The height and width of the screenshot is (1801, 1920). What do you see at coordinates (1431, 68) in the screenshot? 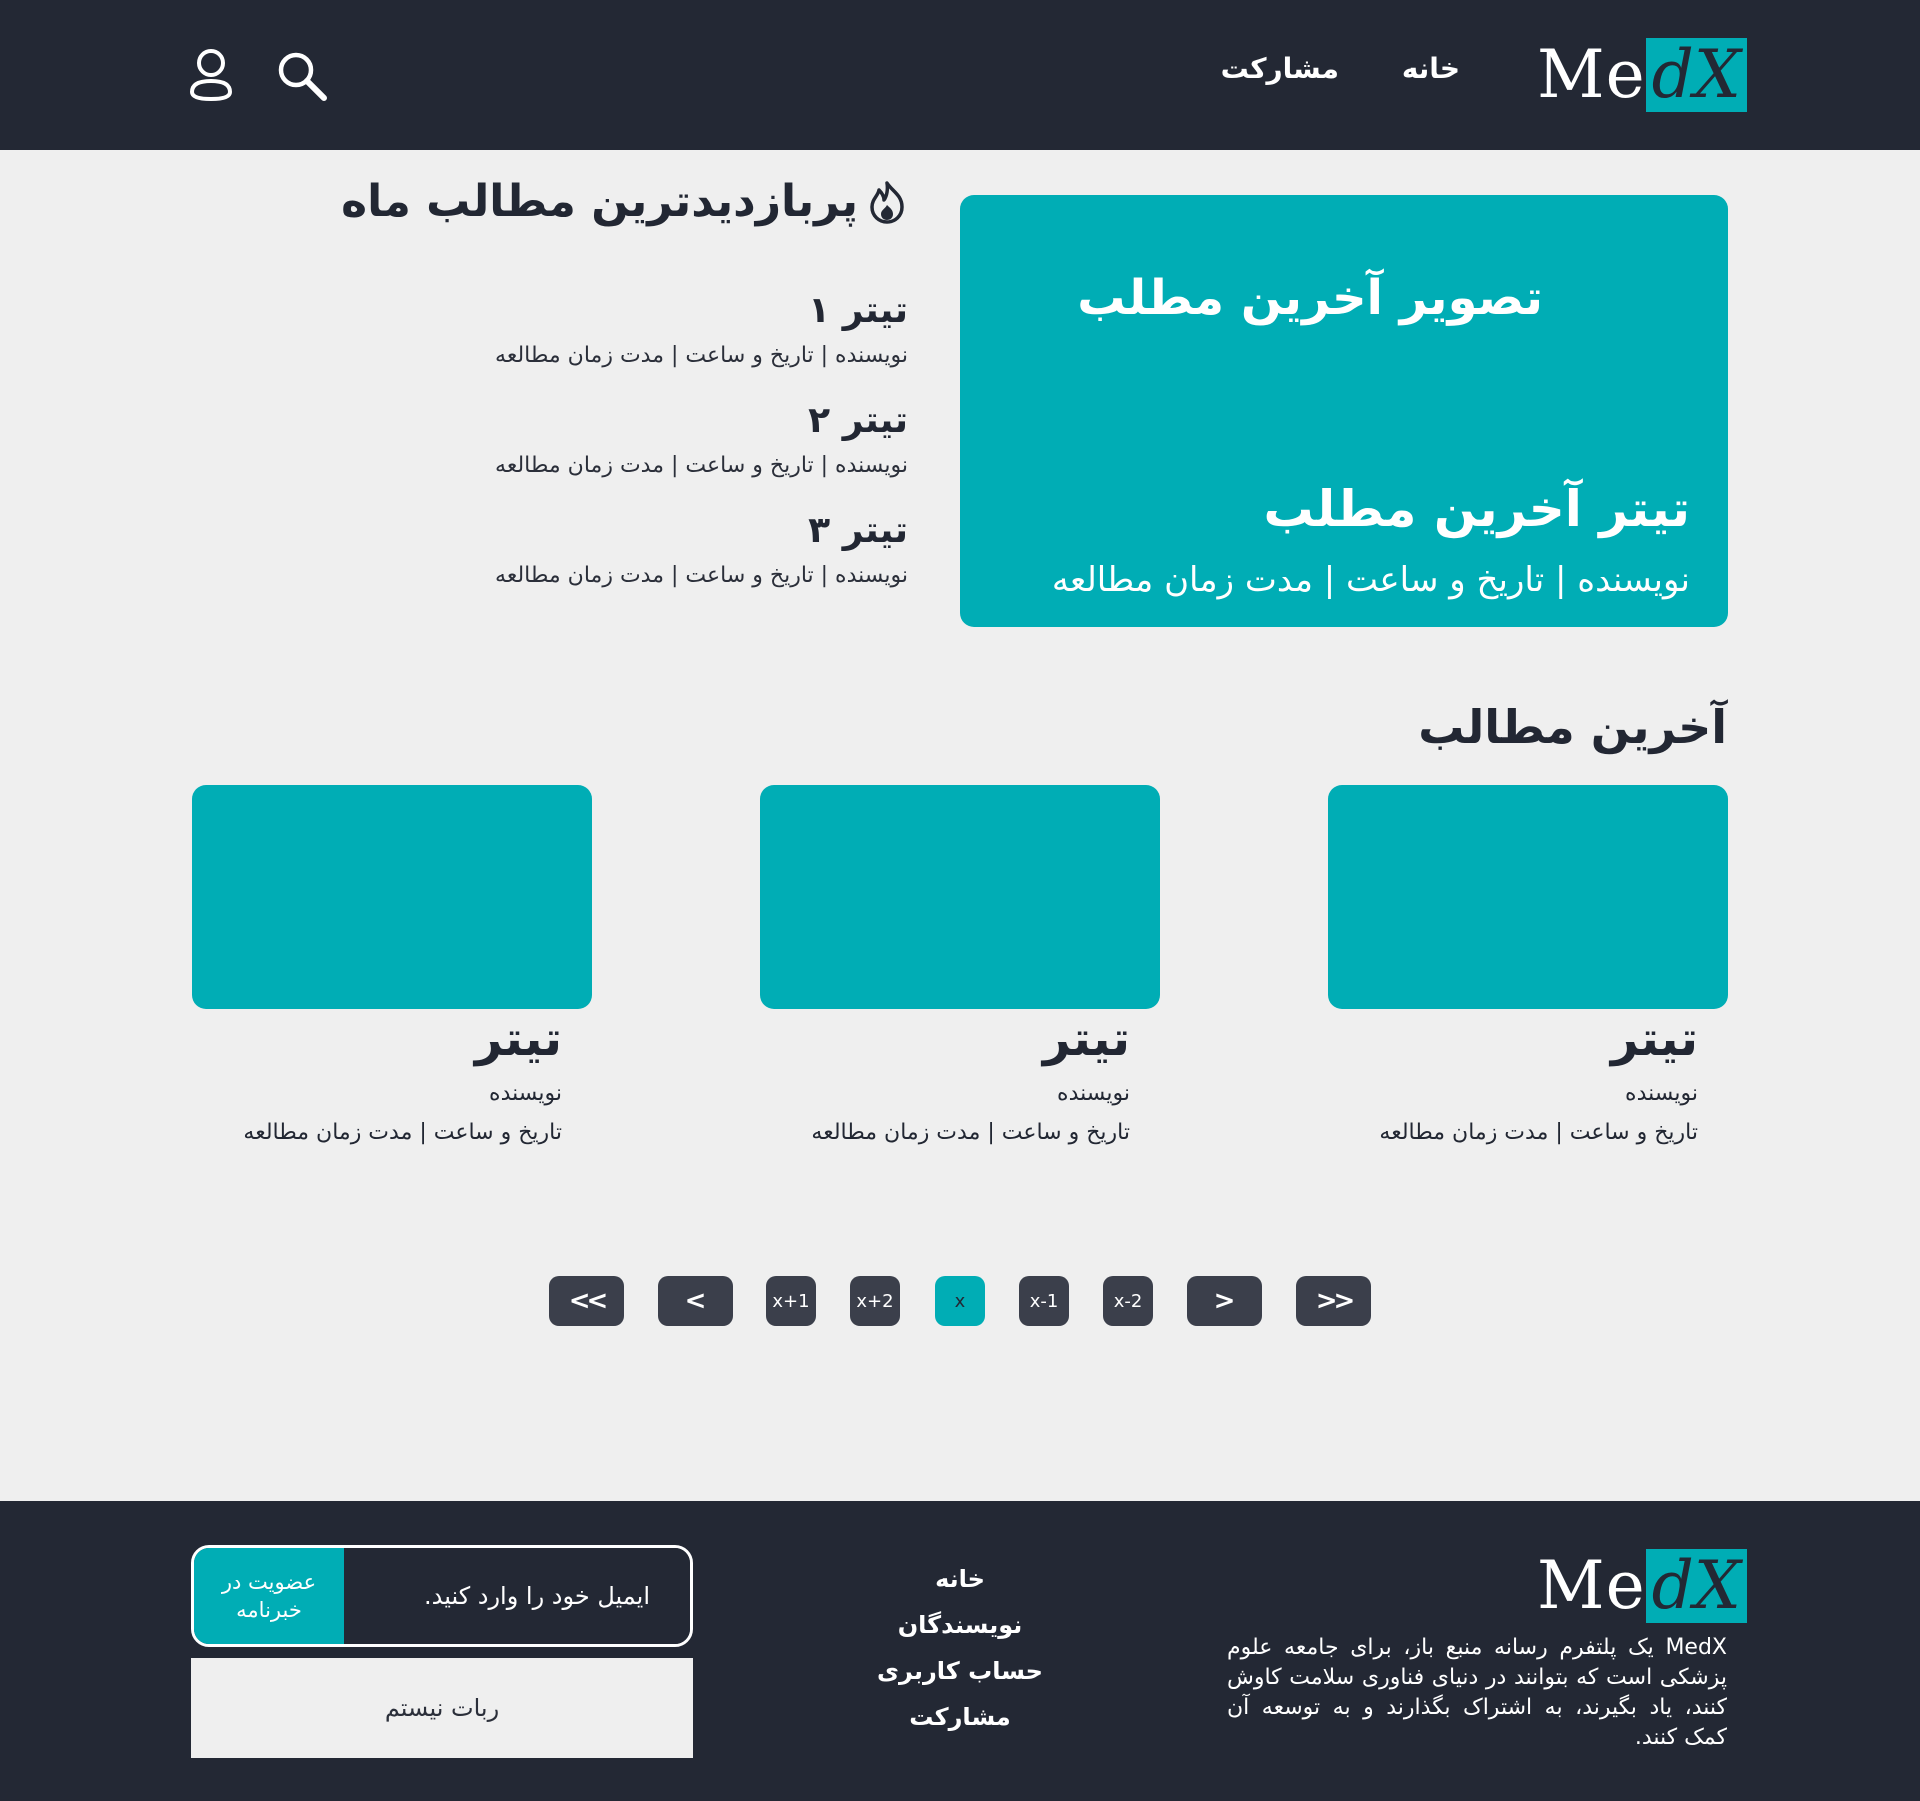
I see `nav-home-link: خانه` at bounding box center [1431, 68].